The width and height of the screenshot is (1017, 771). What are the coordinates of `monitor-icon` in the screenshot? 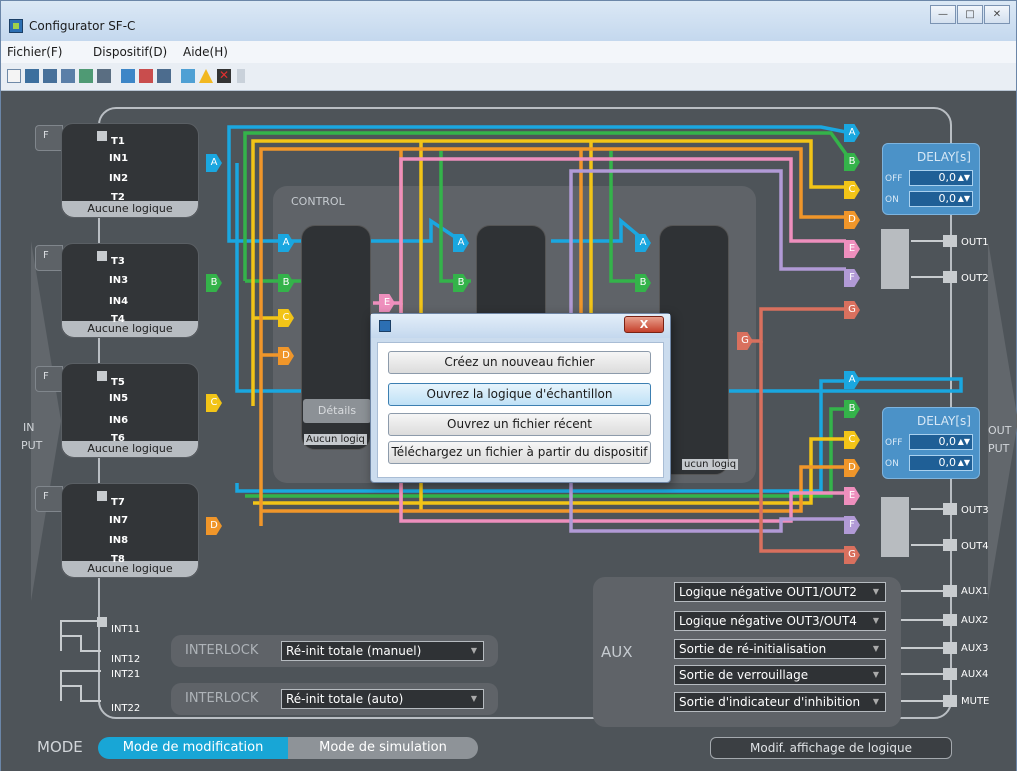 It's located at (164, 76).